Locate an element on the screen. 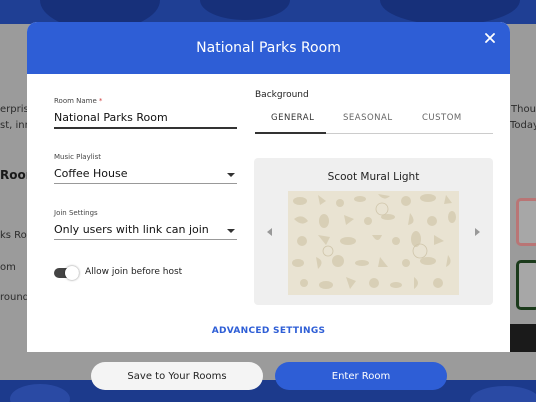 Image resolution: width=536 pixels, height=402 pixels. enter-room-button: Enter Room is located at coordinates (361, 376).